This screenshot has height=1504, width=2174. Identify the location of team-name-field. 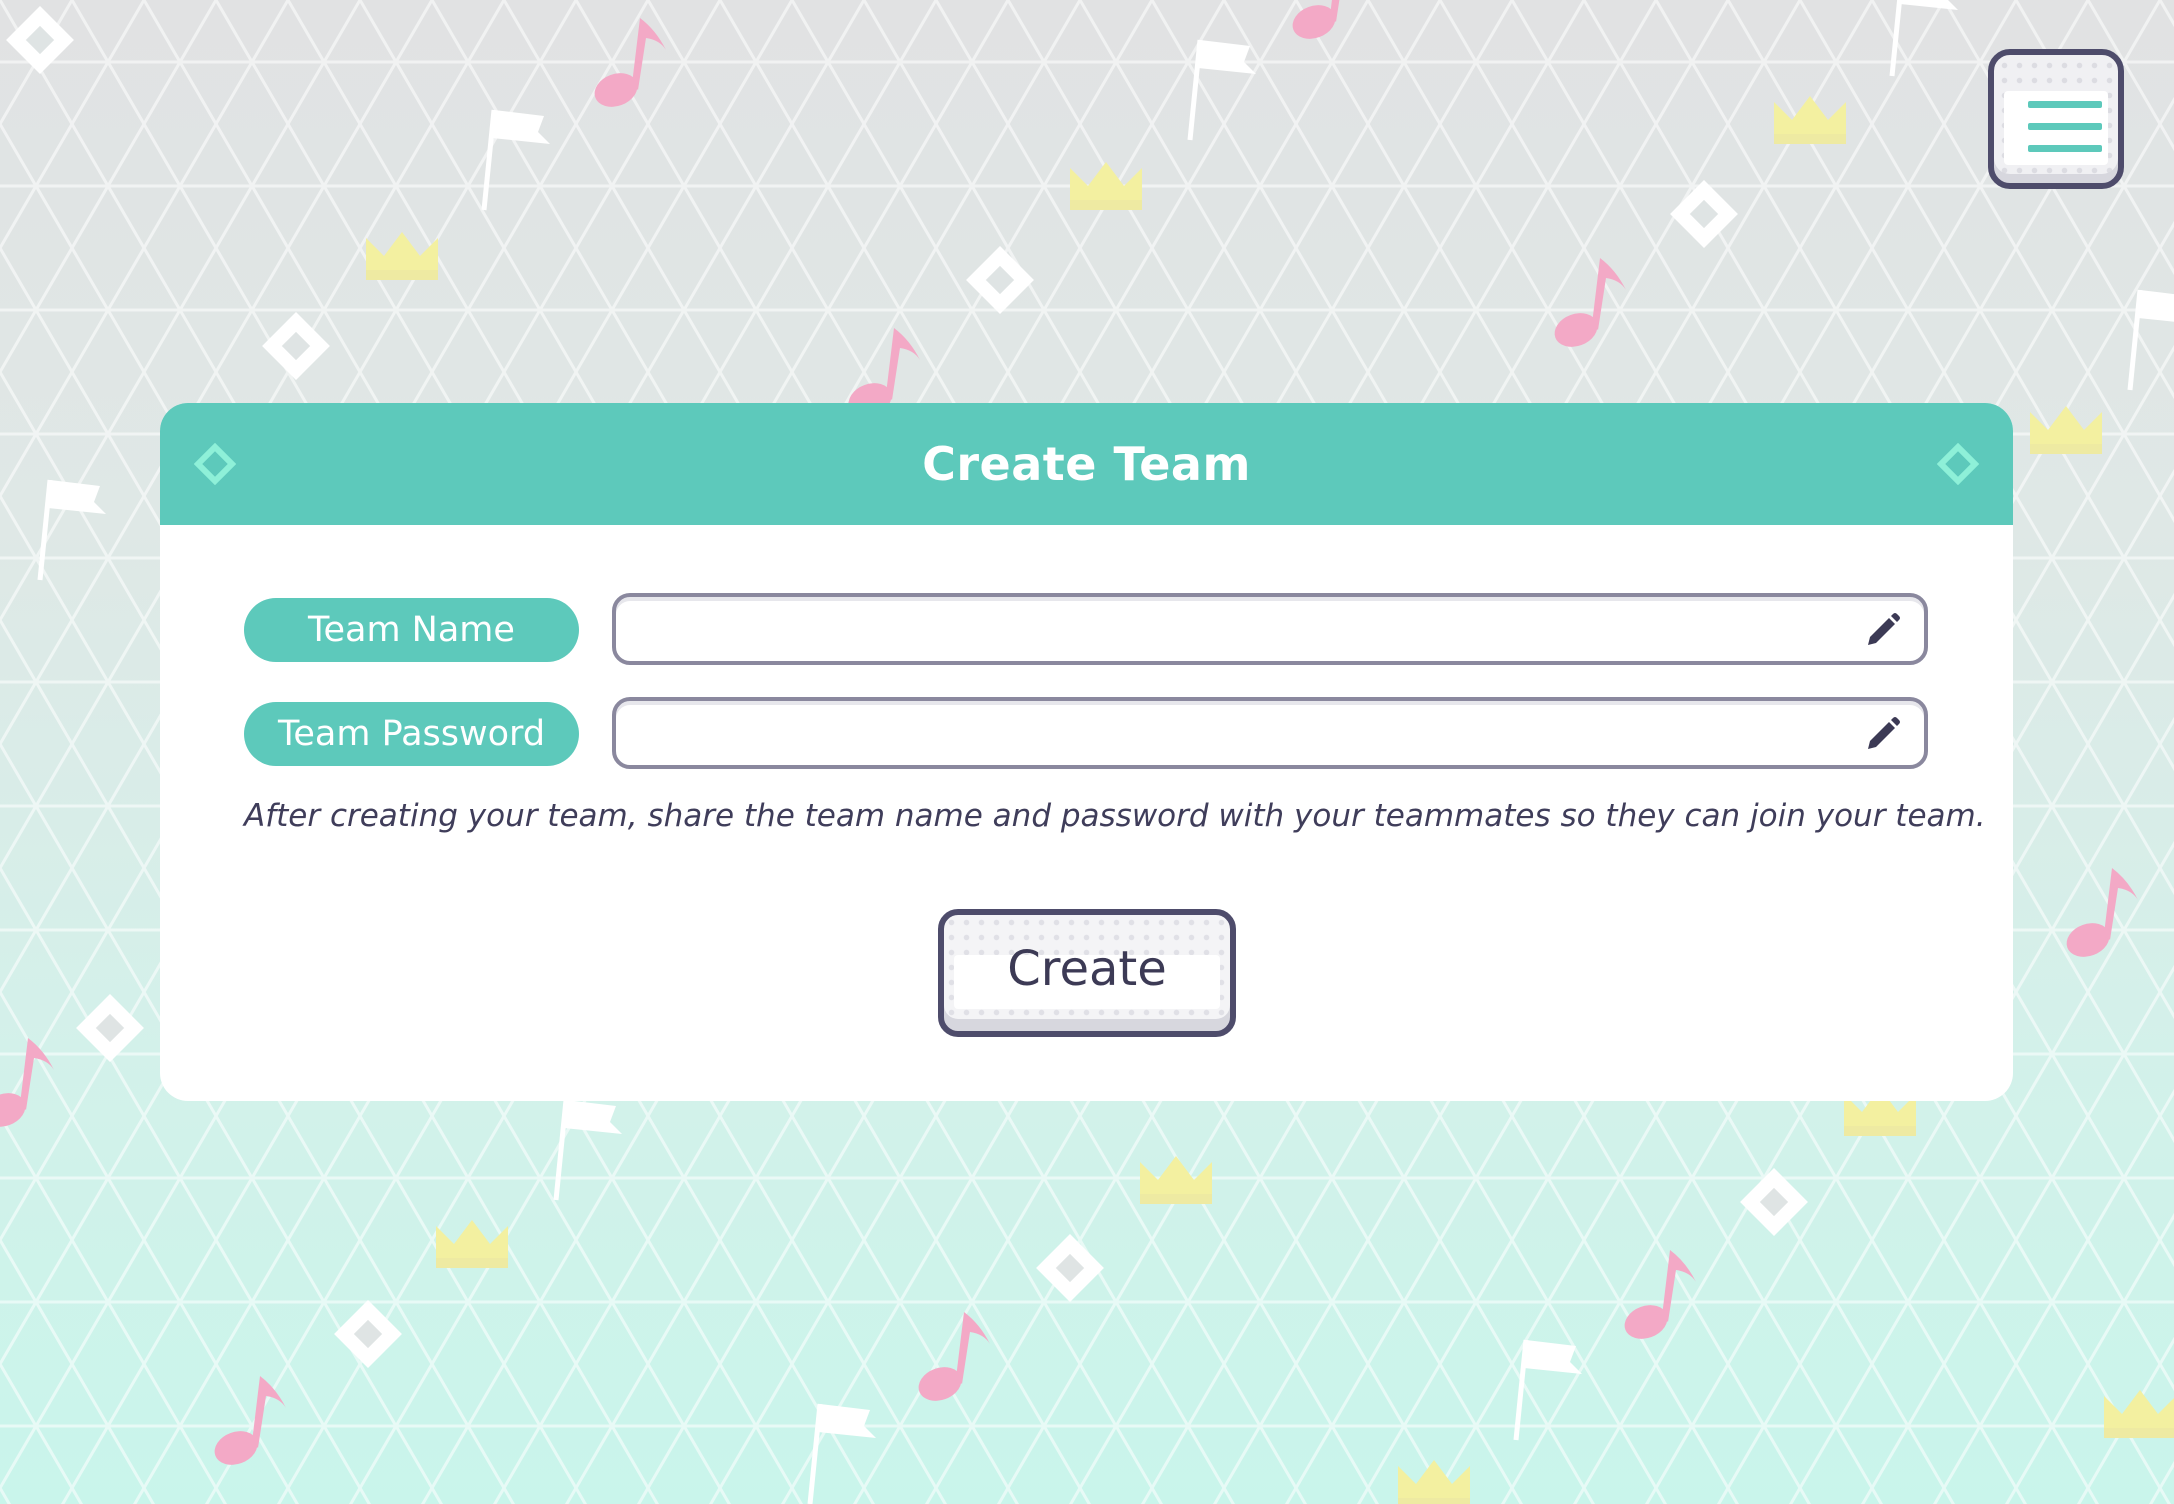
(1270, 629).